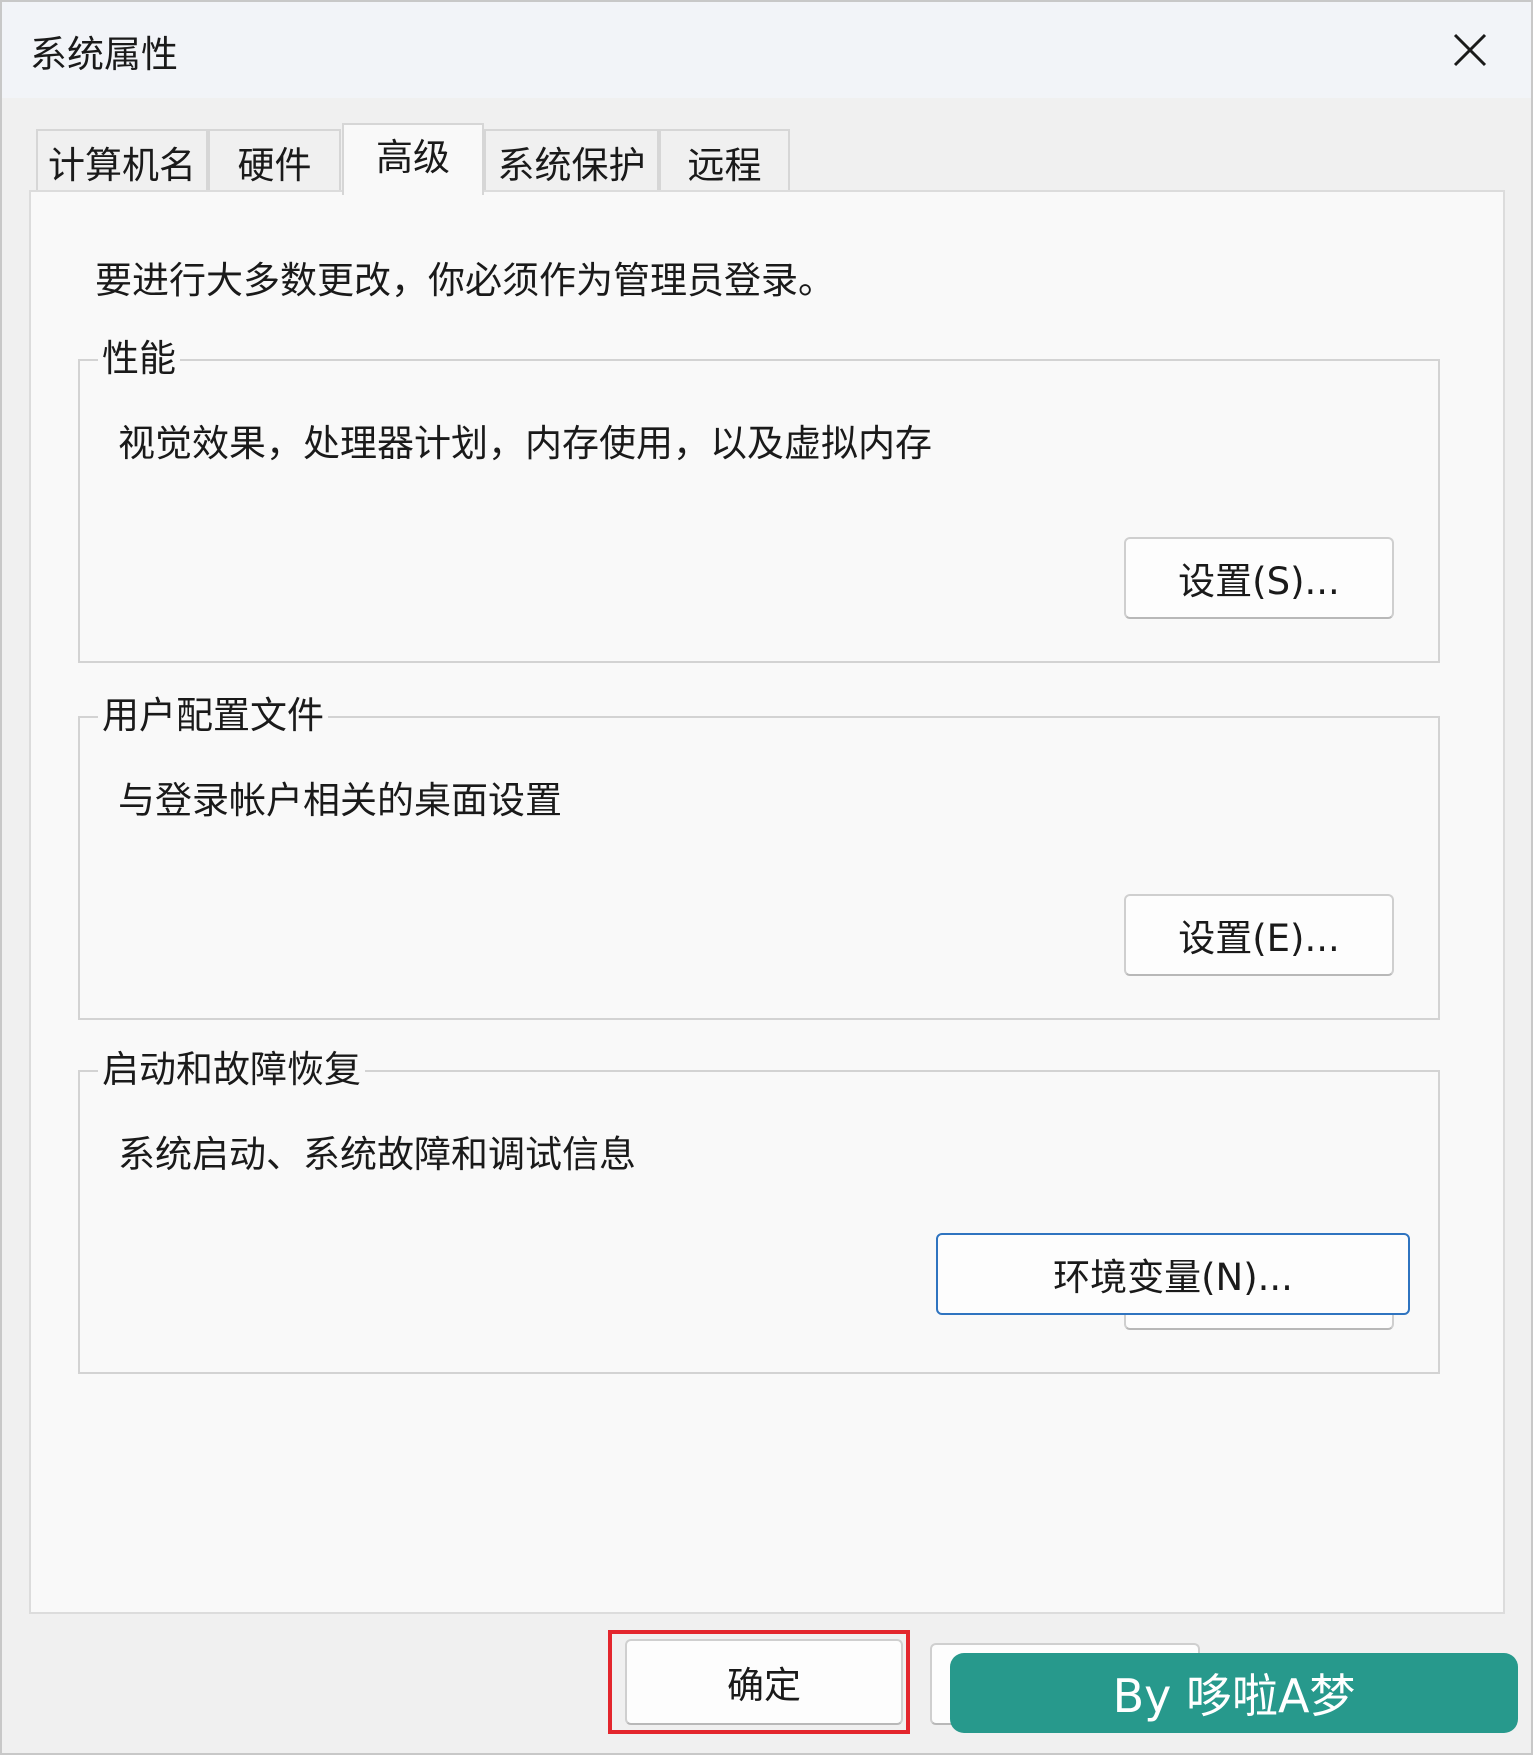 The image size is (1533, 1755). What do you see at coordinates (764, 1682) in the screenshot?
I see `ok-button: 确定` at bounding box center [764, 1682].